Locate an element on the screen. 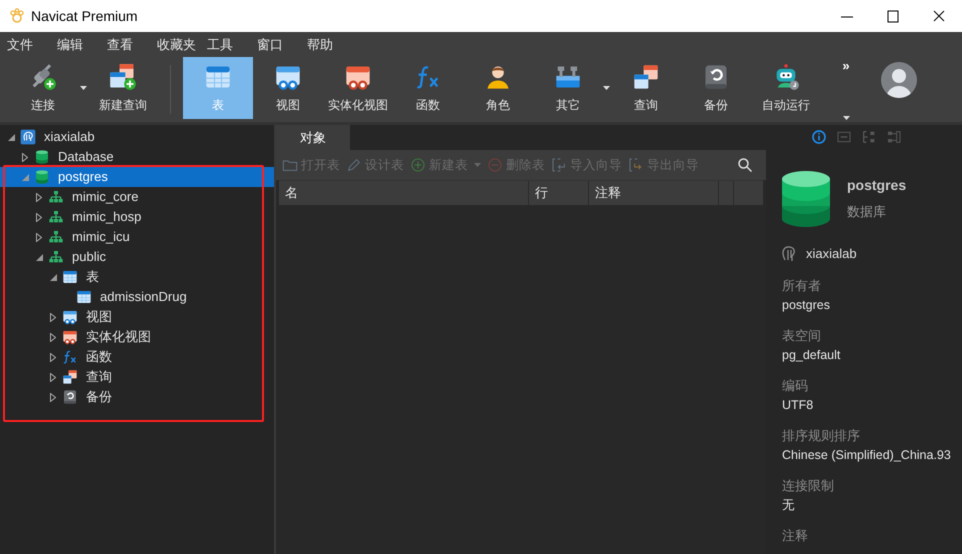  menu-item: 工具 is located at coordinates (232, 44).